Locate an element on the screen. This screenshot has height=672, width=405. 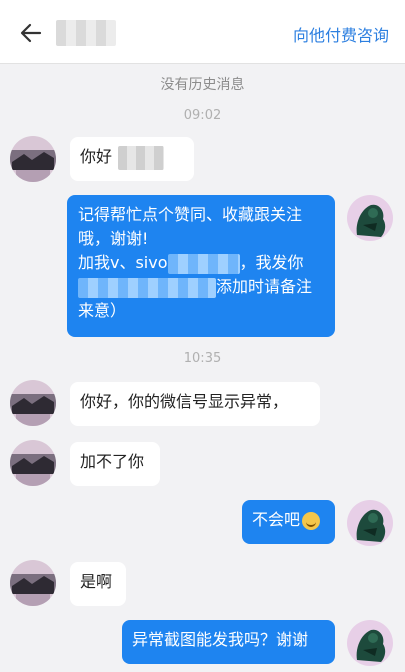
timestamp: 10:35 is located at coordinates (202, 358).